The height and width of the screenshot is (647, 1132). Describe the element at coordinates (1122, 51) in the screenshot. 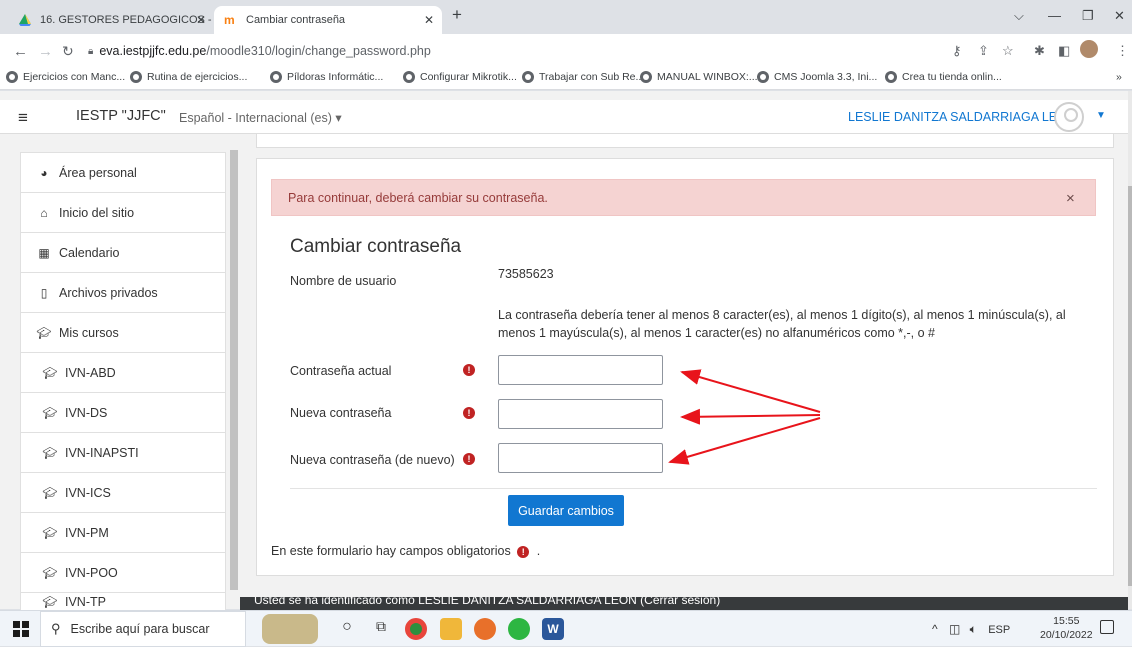

I see `menu-kebab-icon: ⋮` at that location.